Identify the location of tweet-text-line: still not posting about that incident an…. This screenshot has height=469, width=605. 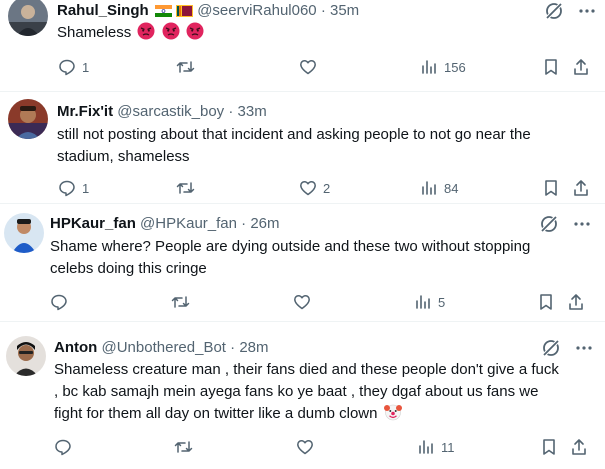
(294, 134).